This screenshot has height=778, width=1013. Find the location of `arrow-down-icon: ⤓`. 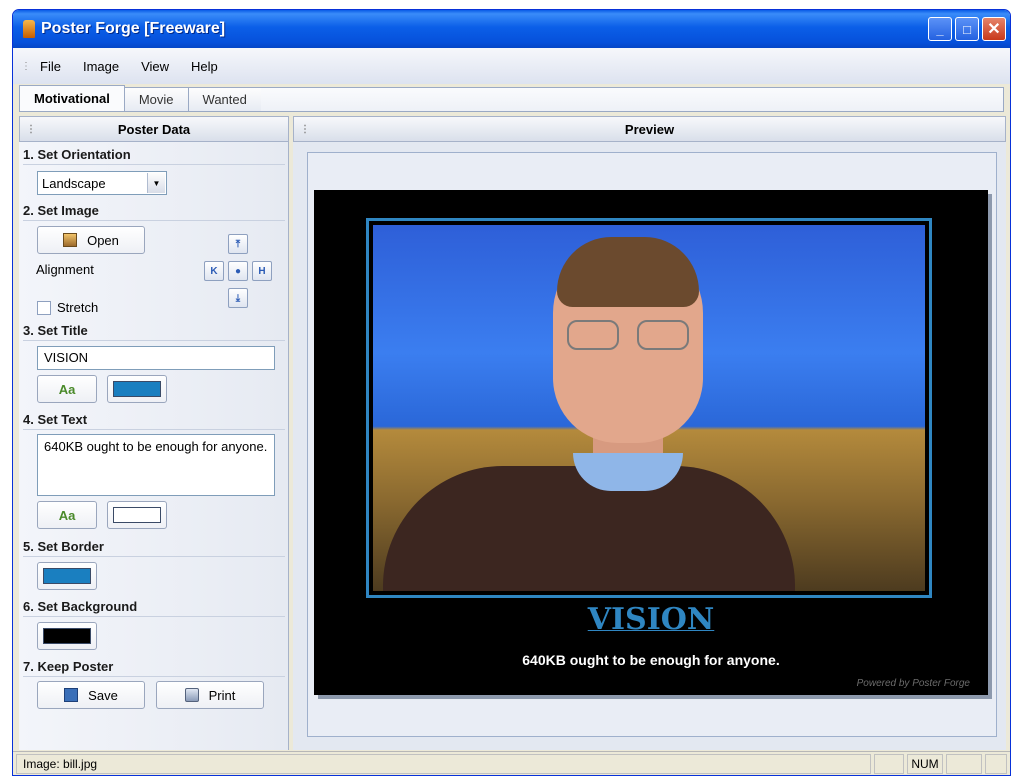

arrow-down-icon: ⤓ is located at coordinates (238, 298).